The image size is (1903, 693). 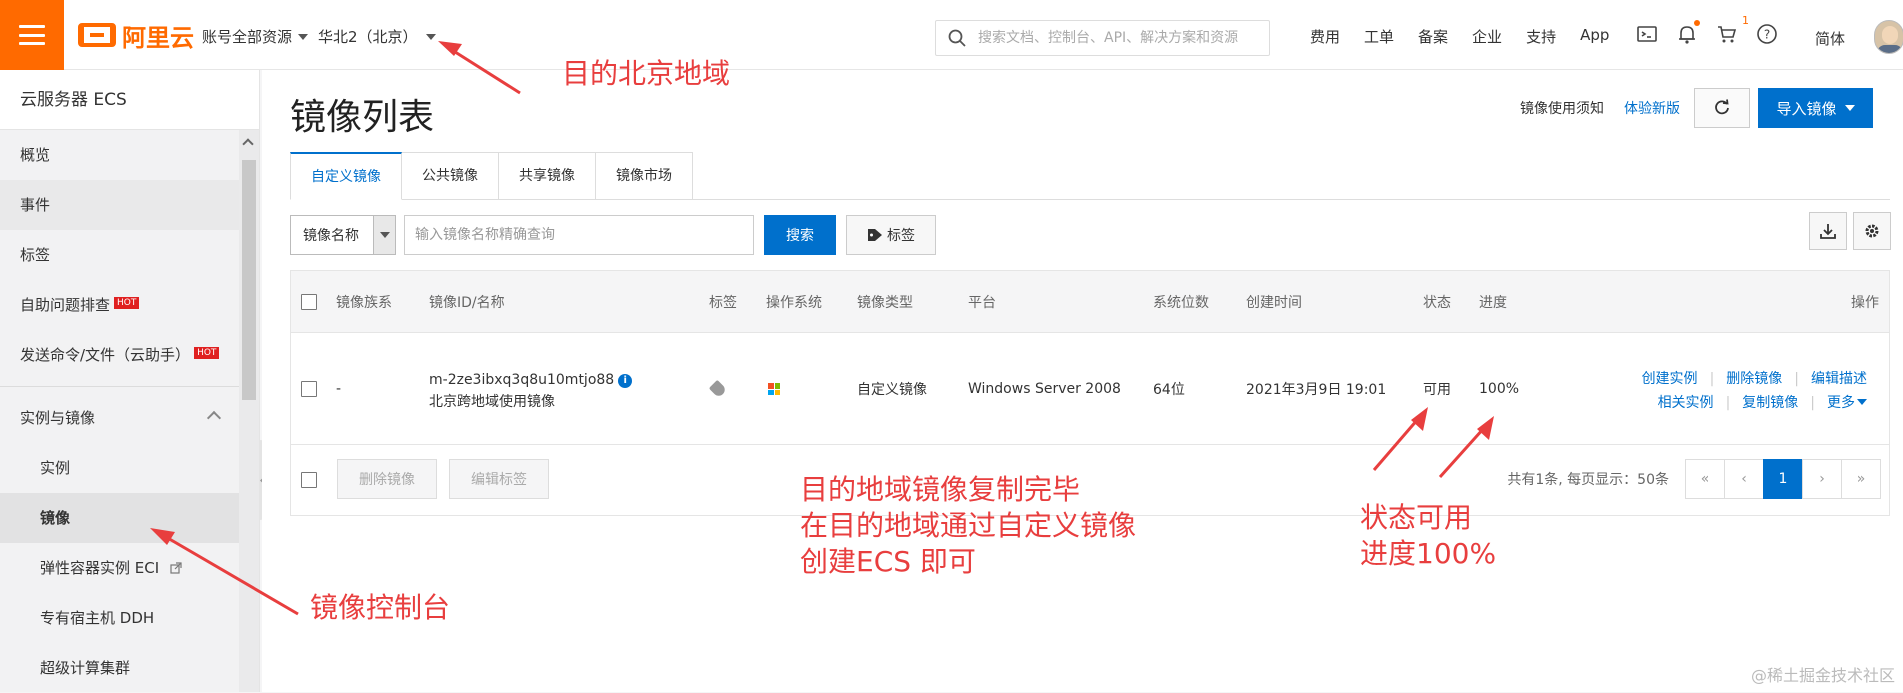 I want to click on scroll-thumb, so click(x=249, y=280).